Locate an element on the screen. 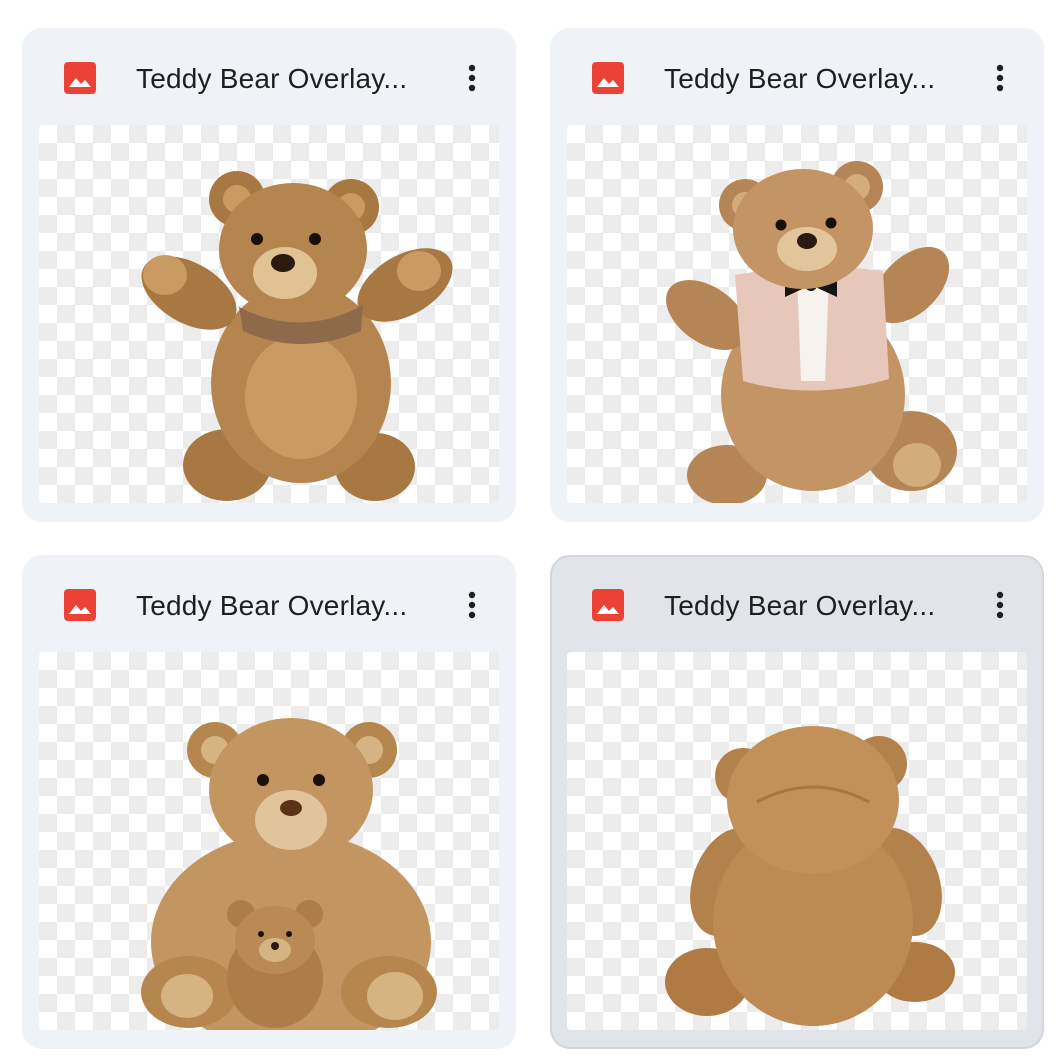  teddy-bear-with-cub-image is located at coordinates (289, 874).